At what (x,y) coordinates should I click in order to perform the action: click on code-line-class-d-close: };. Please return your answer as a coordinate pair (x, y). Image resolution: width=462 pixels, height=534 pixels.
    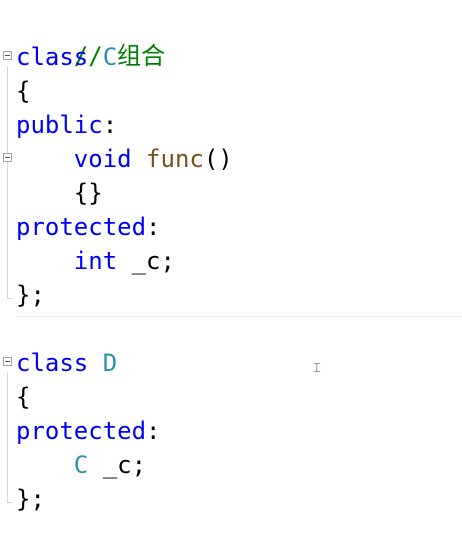
    Looking at the image, I should click on (30, 499).